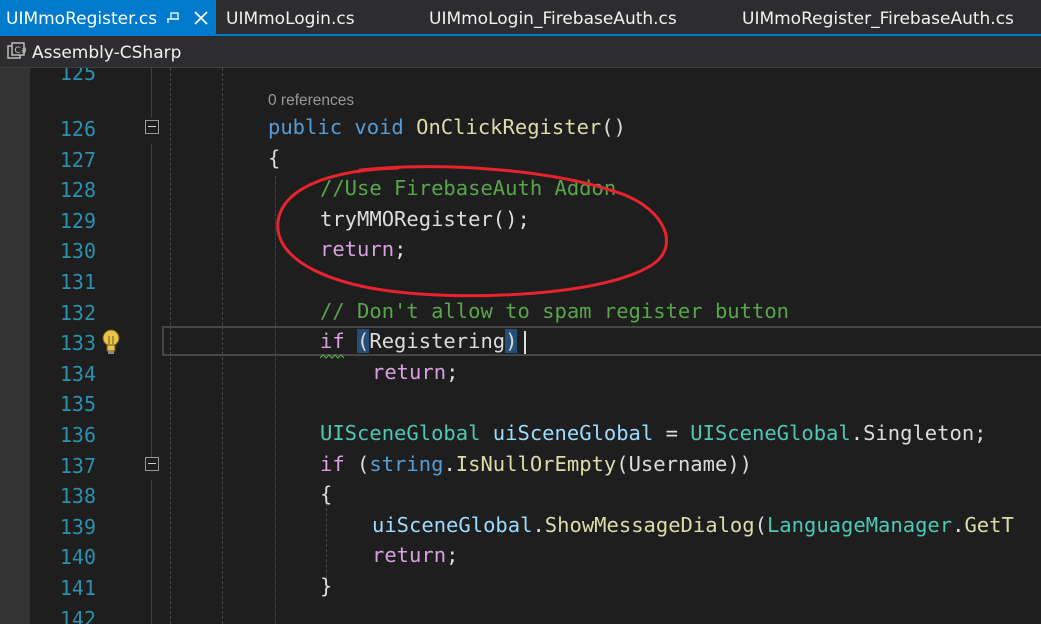 This screenshot has height=624, width=1041. I want to click on code-line: 125, so click(520, 77).